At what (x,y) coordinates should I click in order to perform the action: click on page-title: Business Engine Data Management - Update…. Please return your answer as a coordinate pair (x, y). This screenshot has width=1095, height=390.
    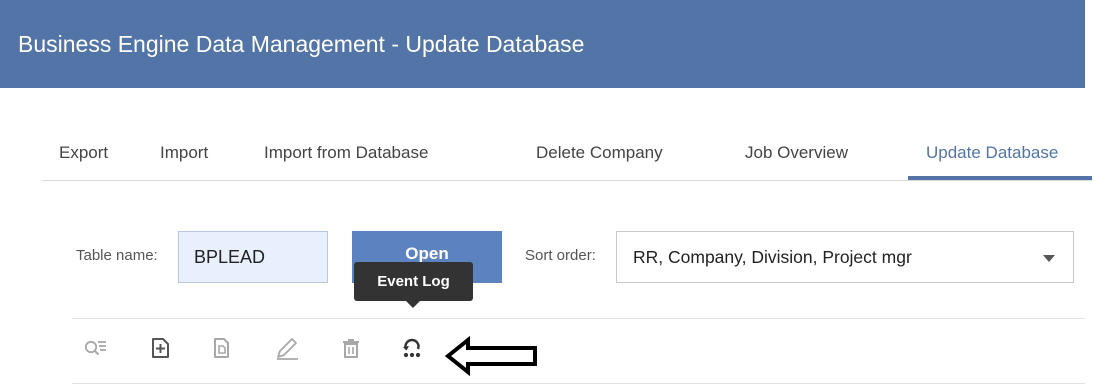
    Looking at the image, I should click on (301, 44).